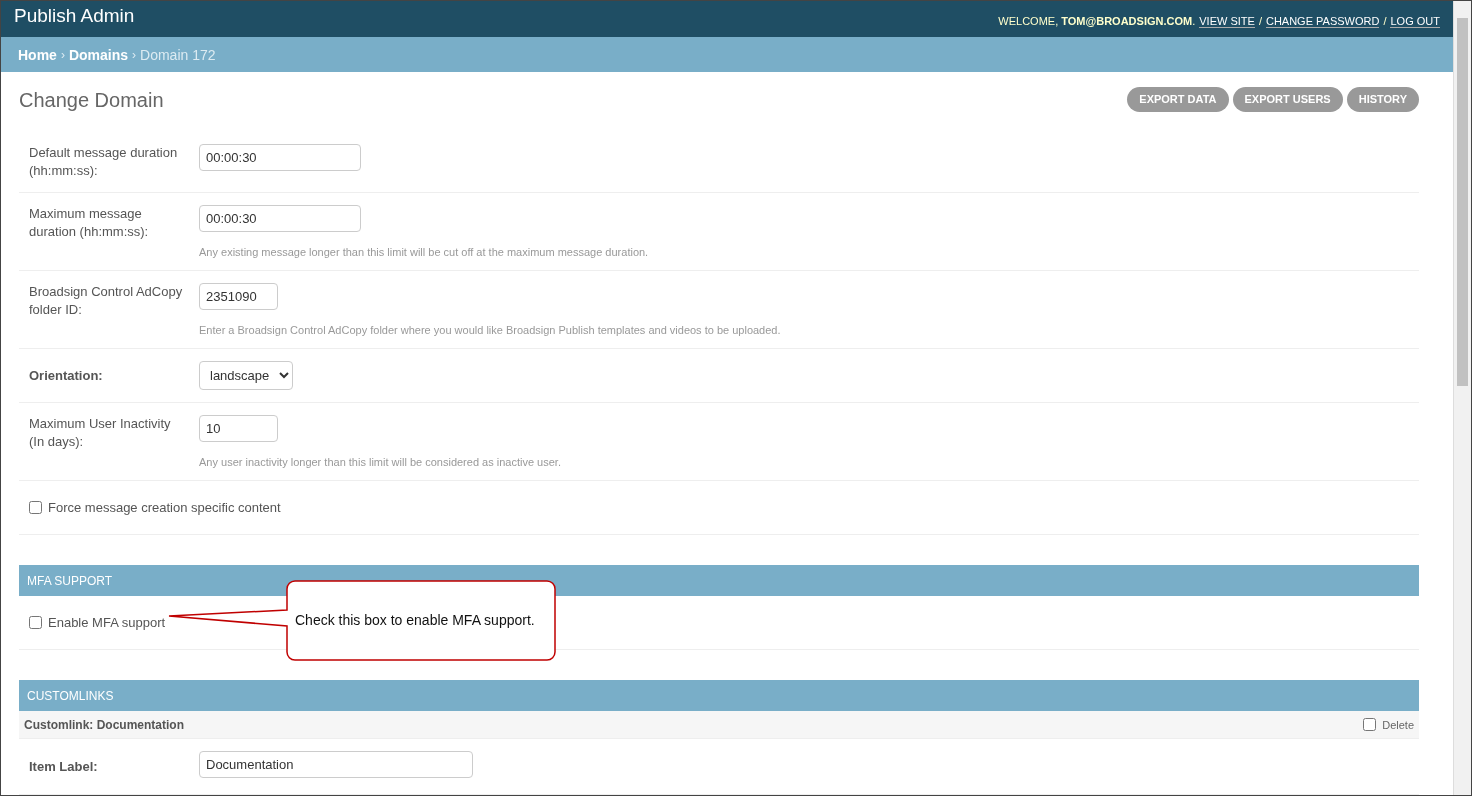 The image size is (1472, 796). Describe the element at coordinates (1462, 398) in the screenshot. I see `scrollbar` at that location.